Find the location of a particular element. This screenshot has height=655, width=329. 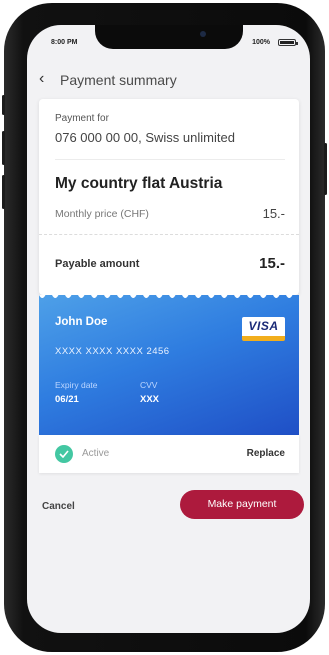

nav-bar: ‹ Payment summary is located at coordinates (168, 80).